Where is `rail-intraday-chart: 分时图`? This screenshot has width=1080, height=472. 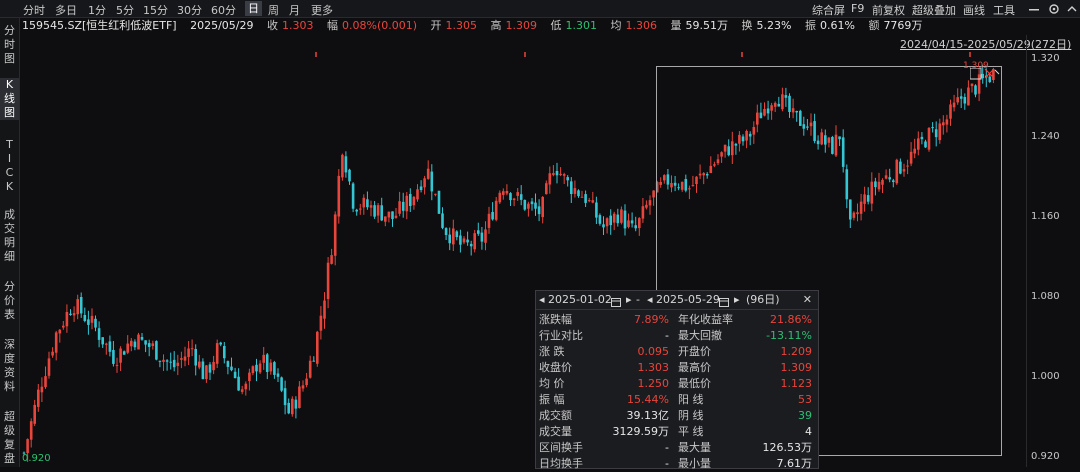
rail-intraday-chart: 分时图 is located at coordinates (9, 45).